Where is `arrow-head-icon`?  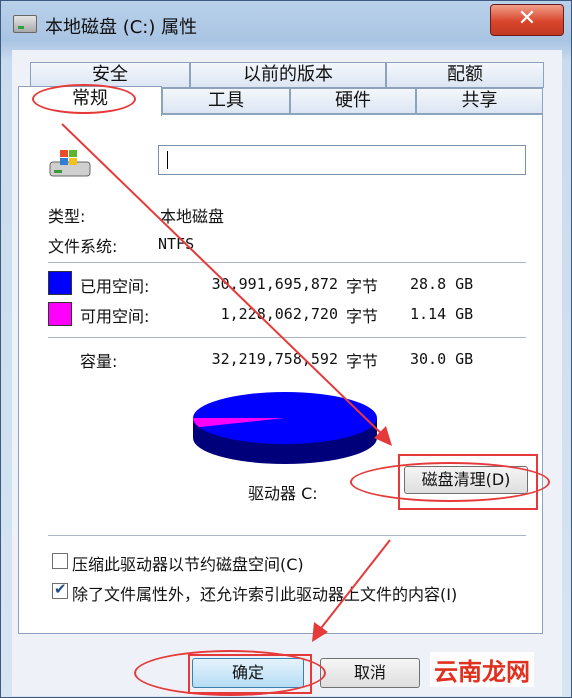 arrow-head-icon is located at coordinates (320, 632).